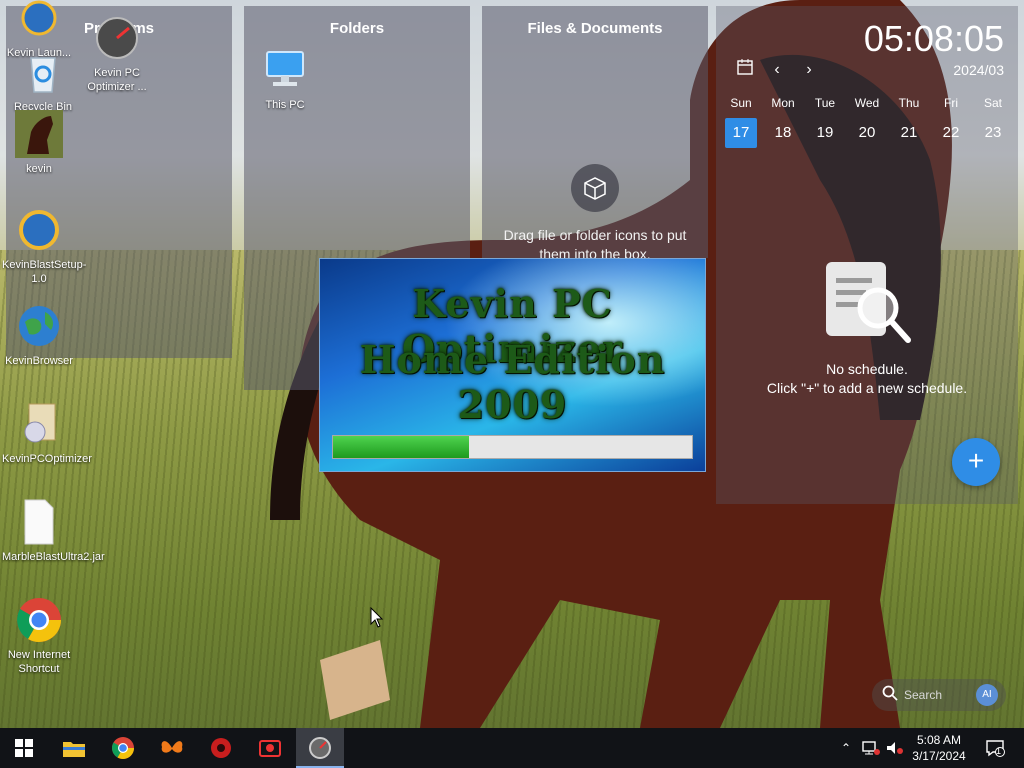 The width and height of the screenshot is (1024, 768). What do you see at coordinates (825, 122) in the screenshot?
I see `day-tue: Tue 19` at bounding box center [825, 122].